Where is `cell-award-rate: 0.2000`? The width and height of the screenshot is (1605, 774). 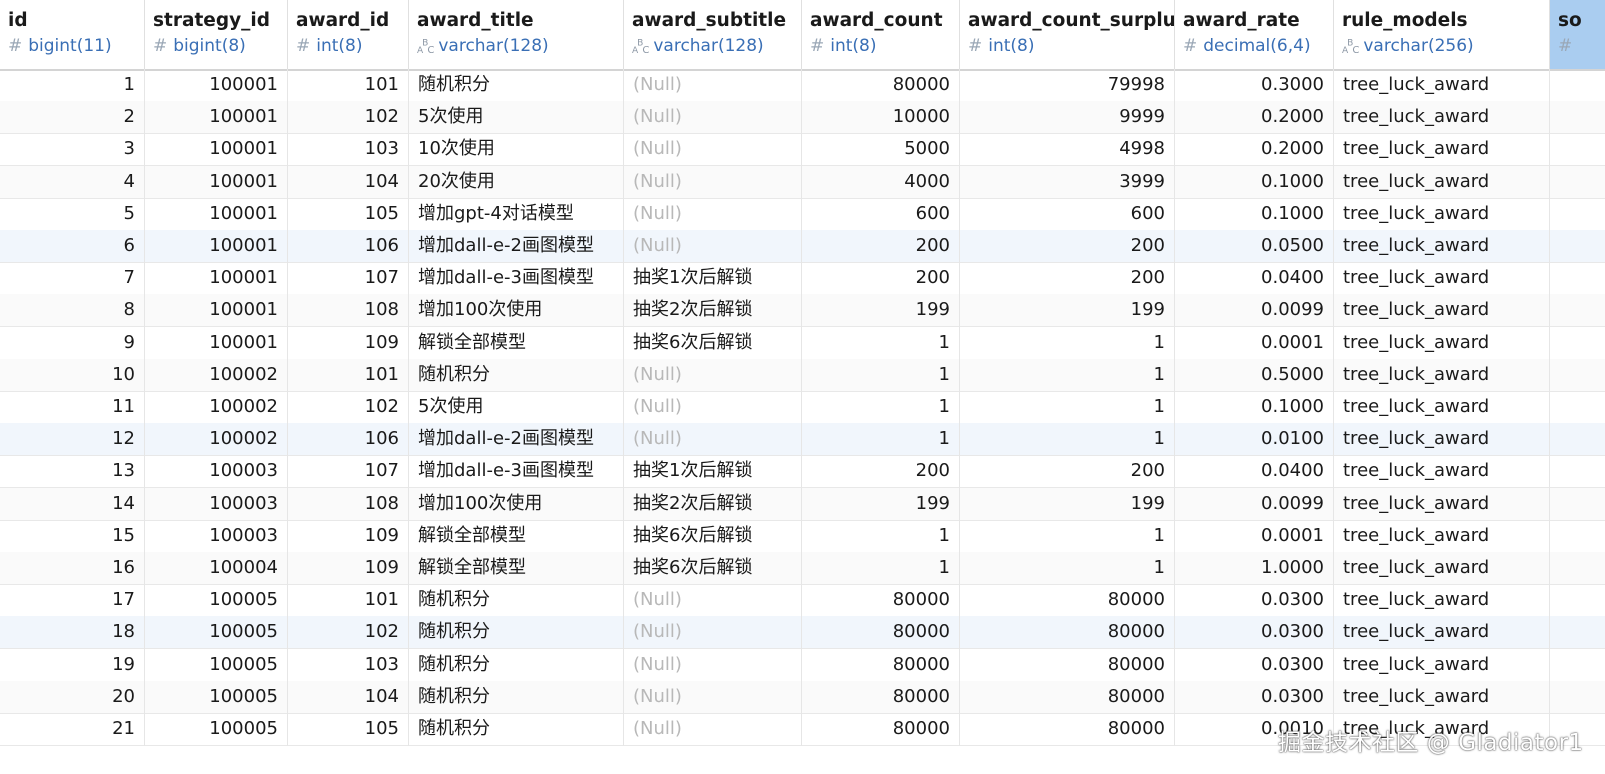 cell-award-rate: 0.2000 is located at coordinates (1254, 118).